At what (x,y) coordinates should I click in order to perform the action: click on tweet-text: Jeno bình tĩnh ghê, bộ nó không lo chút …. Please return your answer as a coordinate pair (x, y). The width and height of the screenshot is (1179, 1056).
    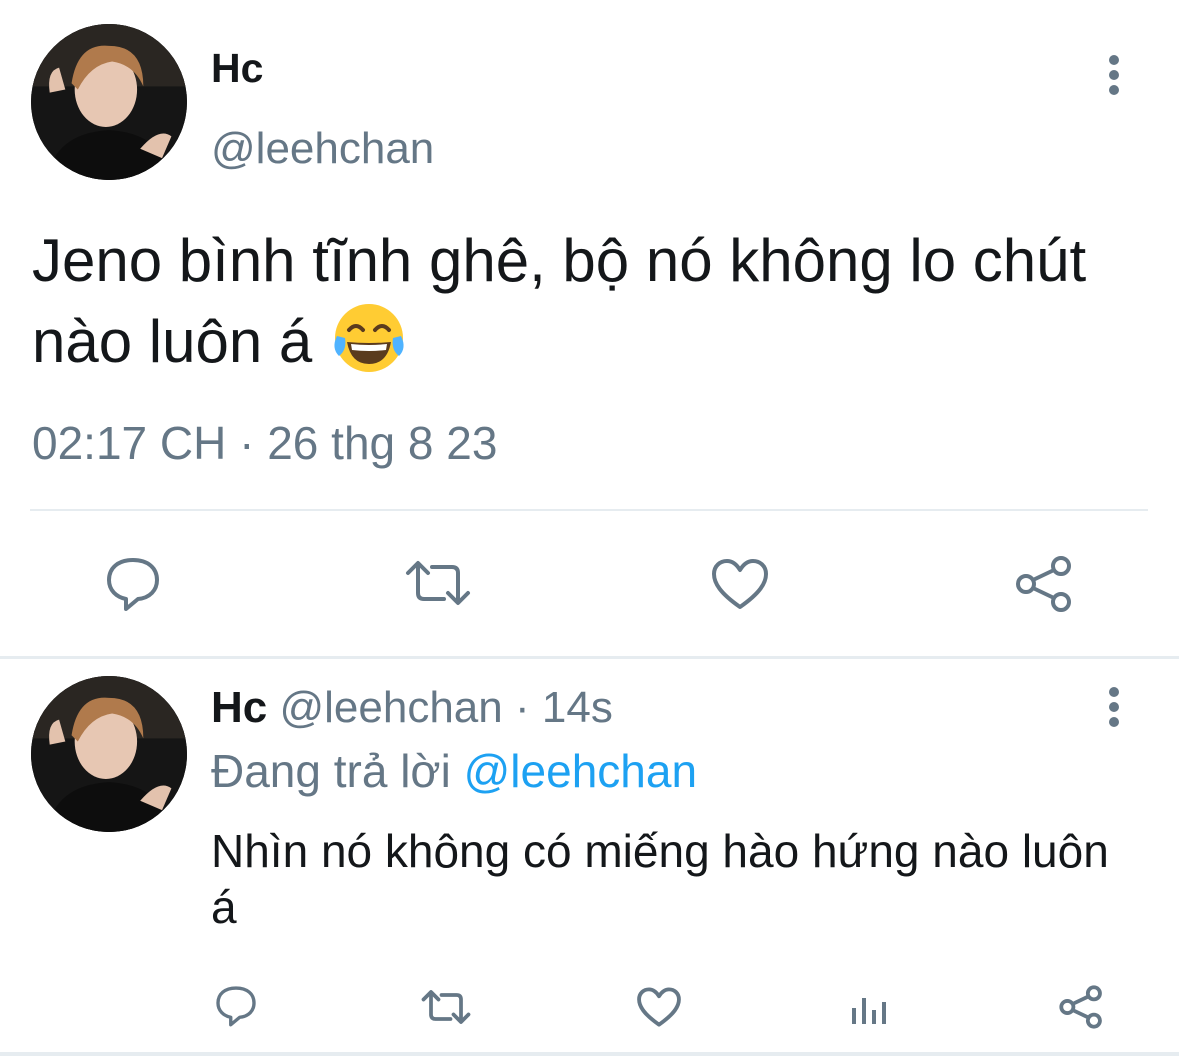
    Looking at the image, I should click on (587, 301).